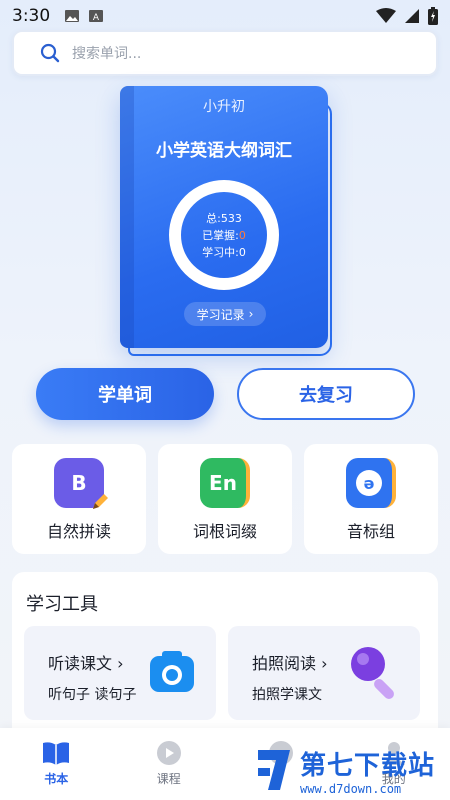 This screenshot has width=450, height=800. I want to click on app-notification-icon: A, so click(96, 16).